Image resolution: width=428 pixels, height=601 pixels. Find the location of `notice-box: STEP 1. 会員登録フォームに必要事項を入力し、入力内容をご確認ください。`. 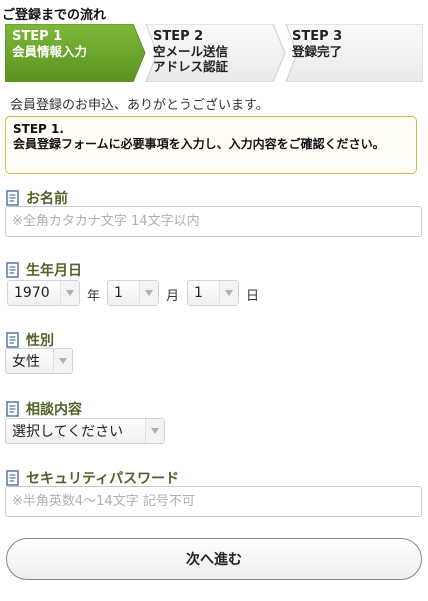

notice-box: STEP 1. 会員登録フォームに必要事項を入力し、入力内容をご確認ください。 is located at coordinates (211, 145).